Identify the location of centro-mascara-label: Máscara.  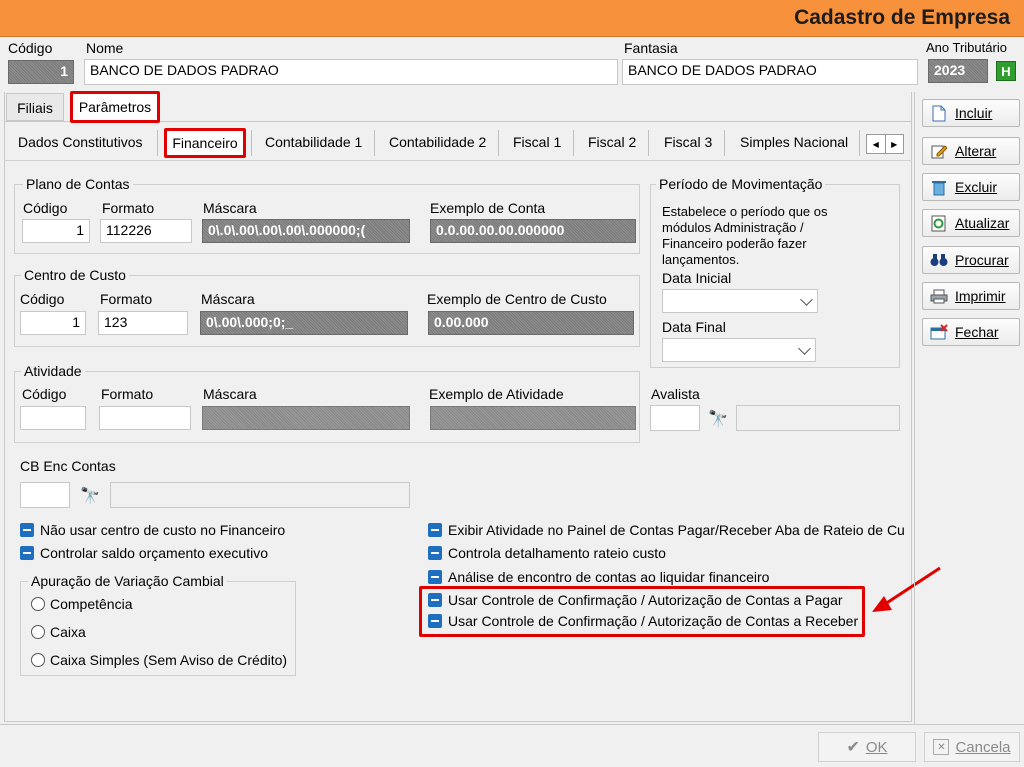
(228, 299).